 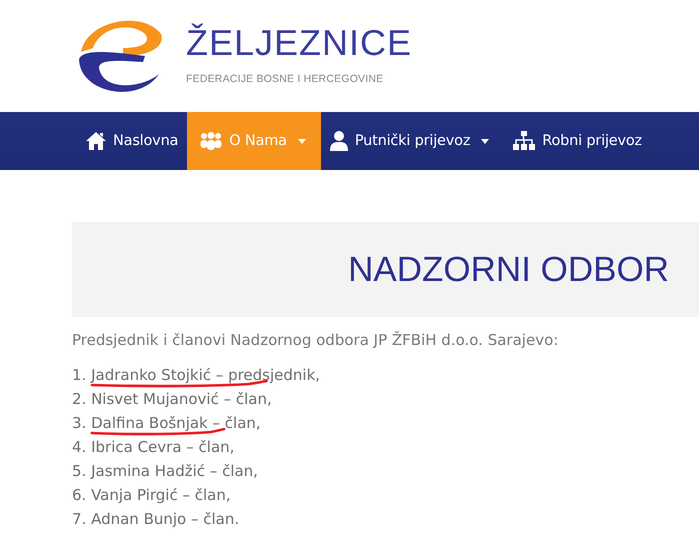 I want to click on nav-item: Robni prijevoz, so click(x=577, y=141).